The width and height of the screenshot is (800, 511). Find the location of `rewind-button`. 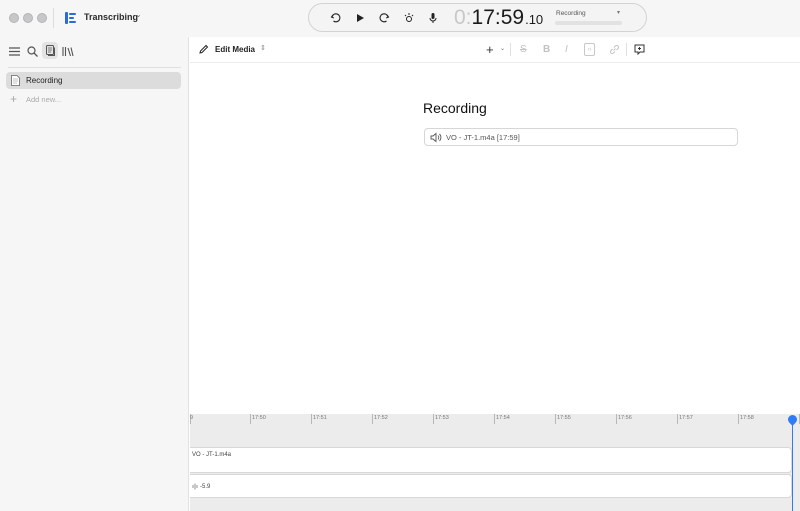

rewind-button is located at coordinates (336, 18).